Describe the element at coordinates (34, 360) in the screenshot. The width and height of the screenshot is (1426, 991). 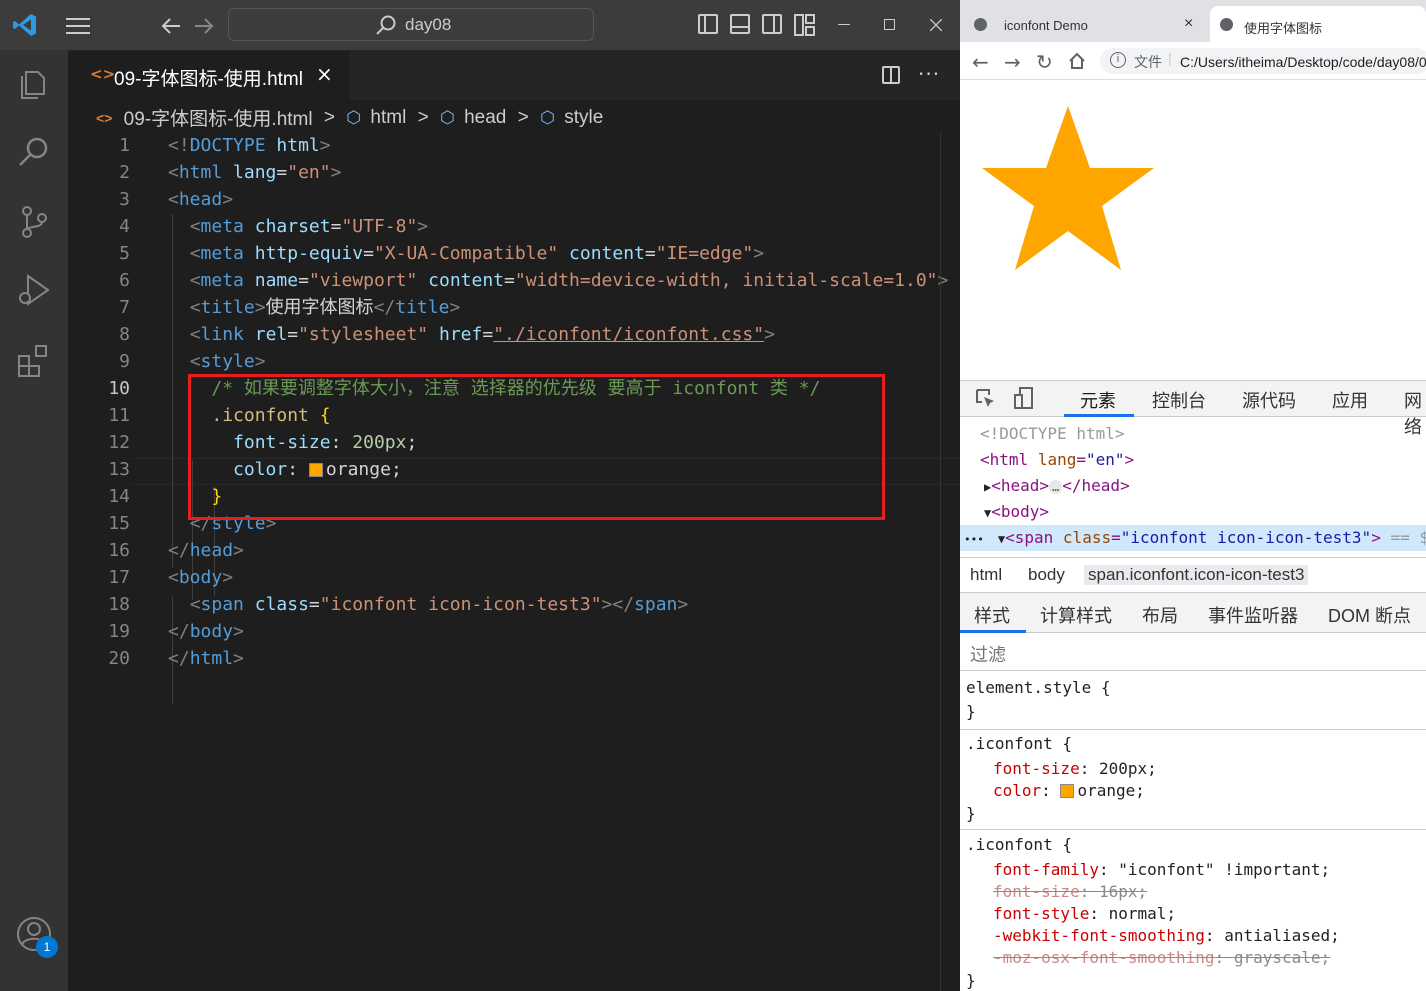
I see `extensions-icon` at that location.